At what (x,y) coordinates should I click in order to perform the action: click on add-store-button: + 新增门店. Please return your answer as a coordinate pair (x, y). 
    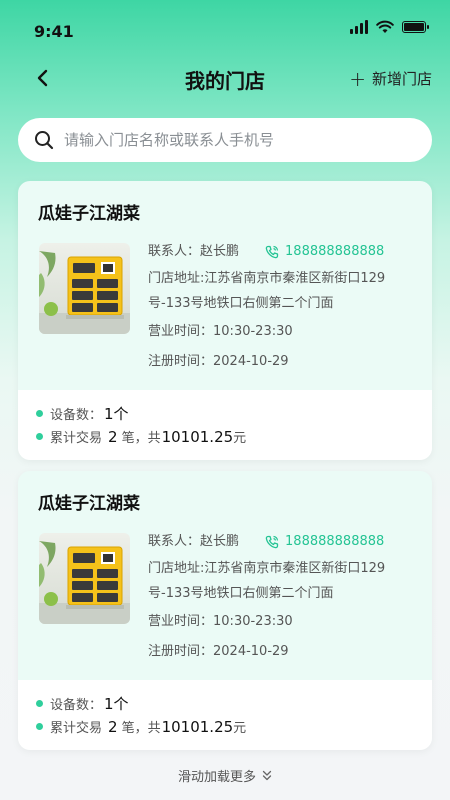
    Looking at the image, I should click on (390, 78).